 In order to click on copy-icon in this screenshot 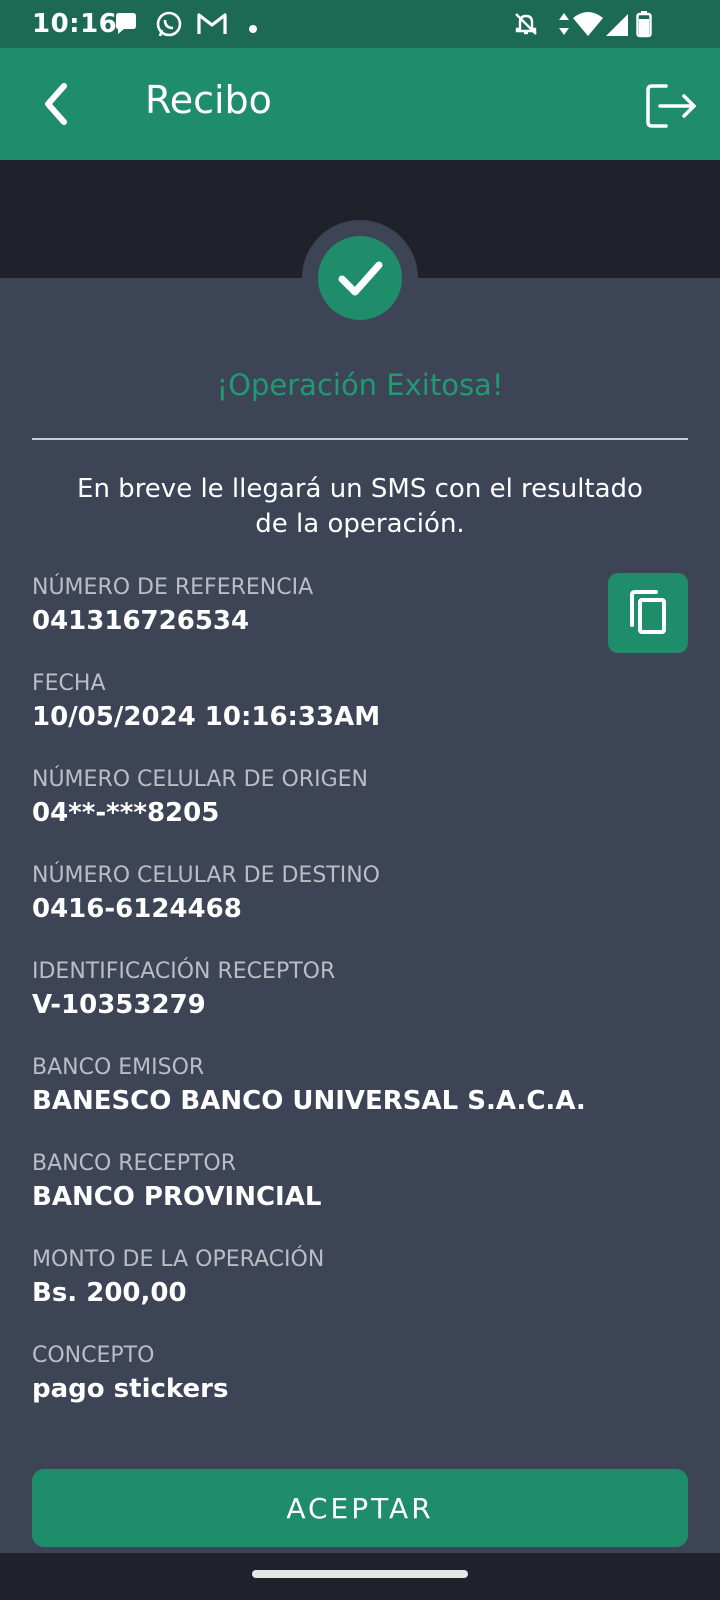, I will do `click(648, 612)`.